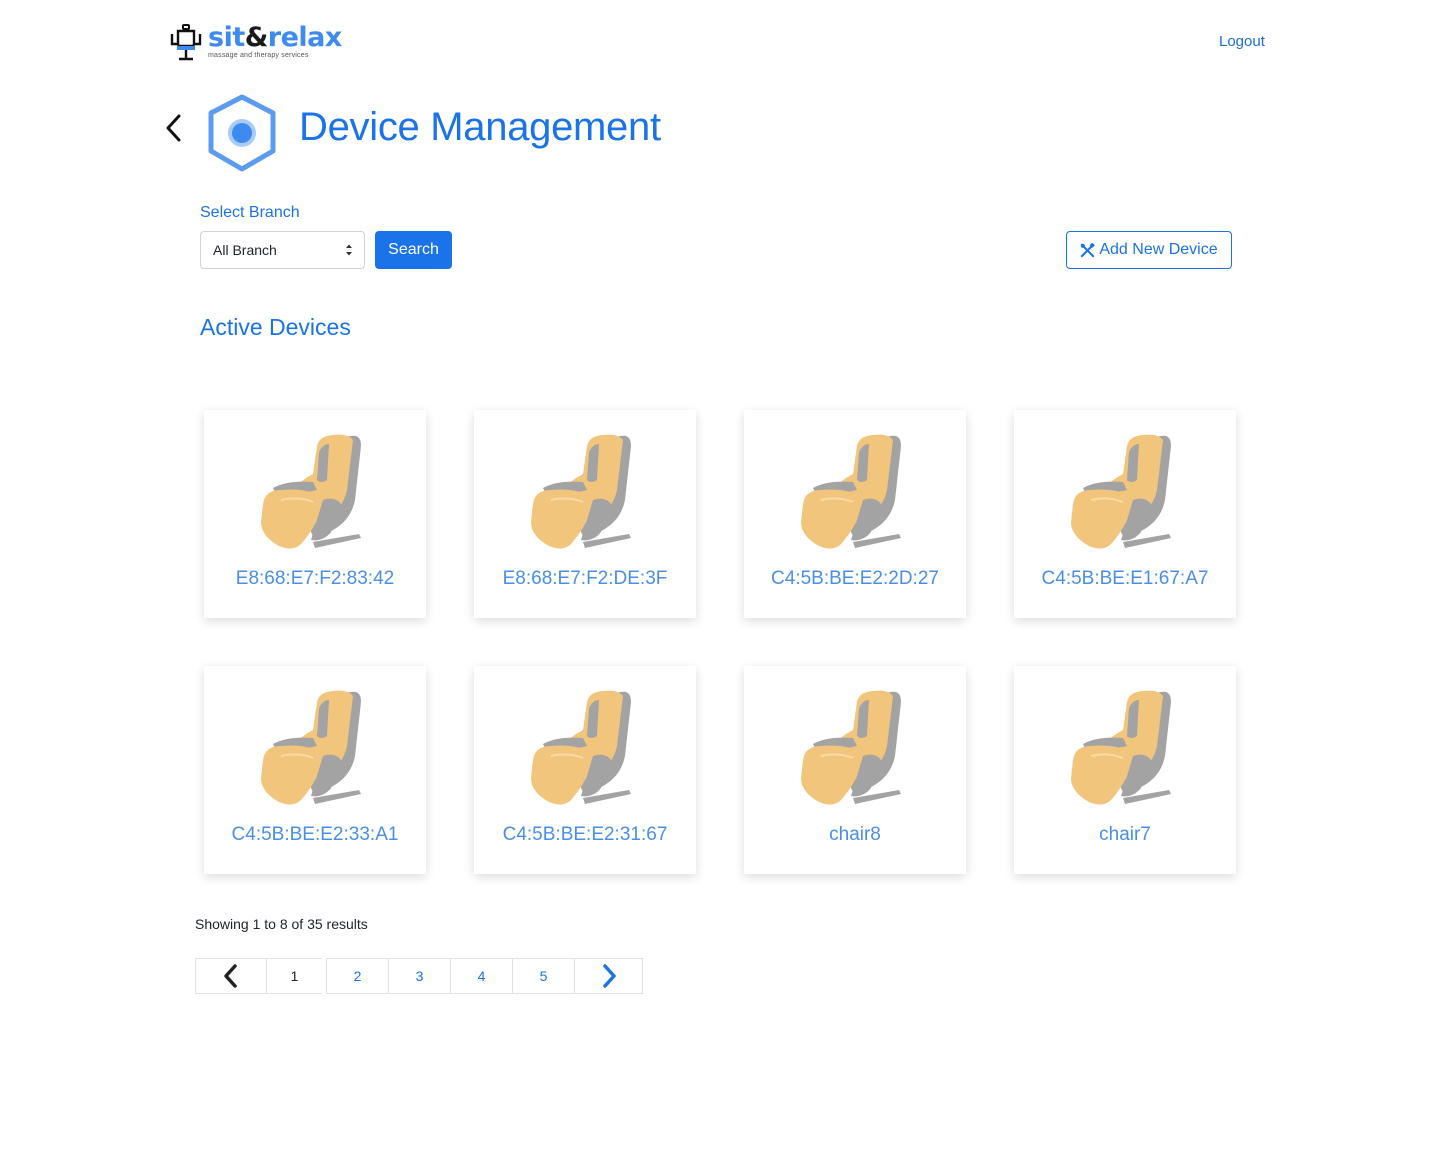 The image size is (1440, 1152). Describe the element at coordinates (481, 976) in the screenshot. I see `pagination-page-link: 4` at that location.